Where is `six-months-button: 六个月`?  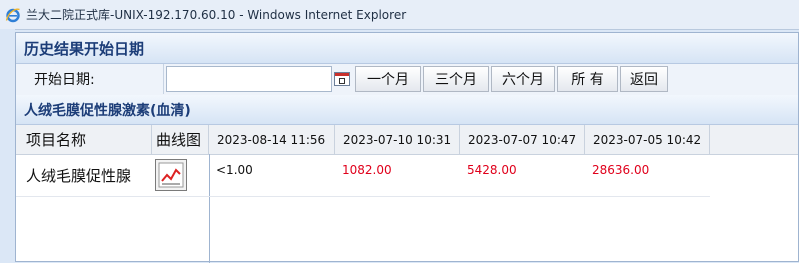
six-months-button: 六个月 is located at coordinates (523, 79).